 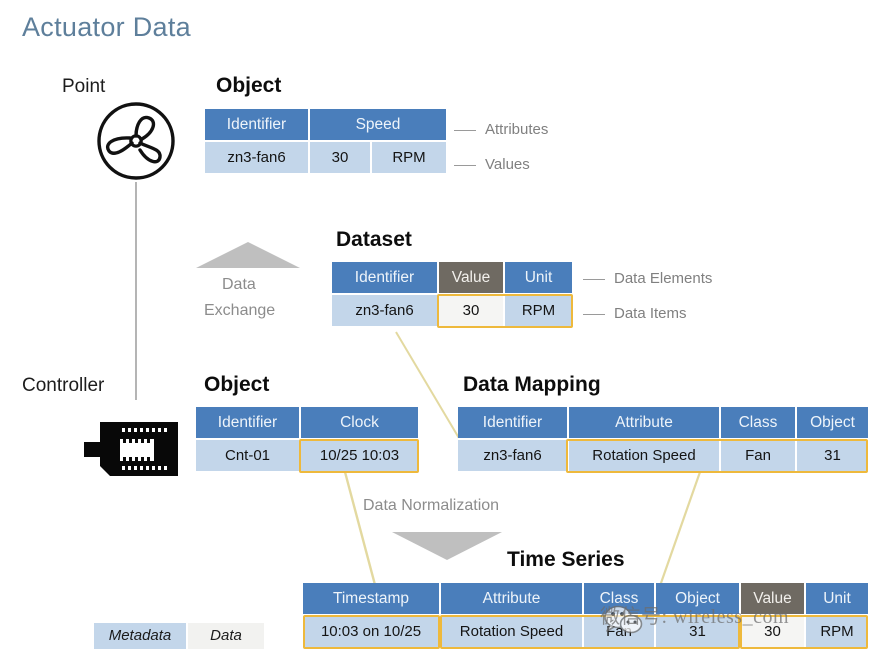 I want to click on callout-data-items: Data Items, so click(x=635, y=313).